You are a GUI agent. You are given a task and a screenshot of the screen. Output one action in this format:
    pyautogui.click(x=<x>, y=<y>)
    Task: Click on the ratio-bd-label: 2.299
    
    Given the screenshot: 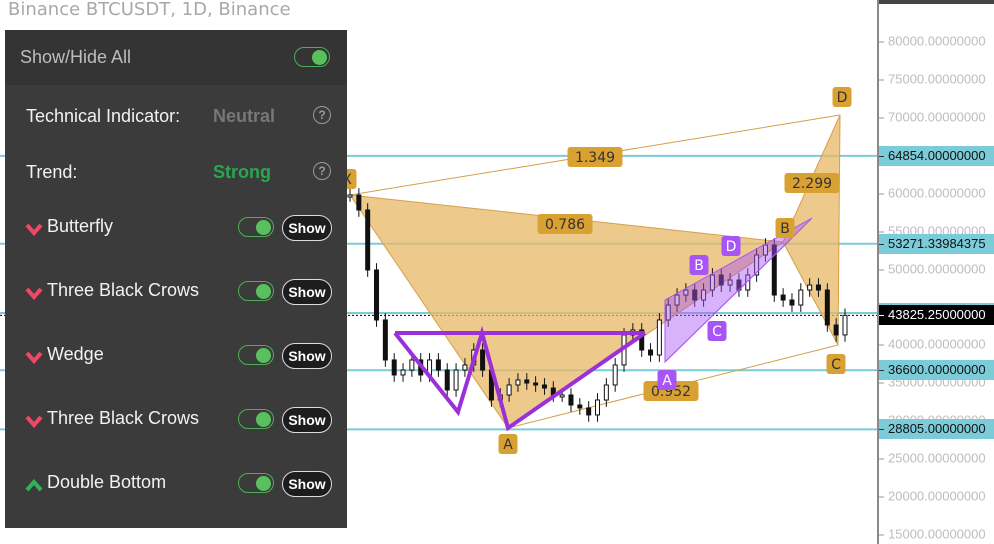 What is the action you would take?
    pyautogui.click(x=812, y=184)
    